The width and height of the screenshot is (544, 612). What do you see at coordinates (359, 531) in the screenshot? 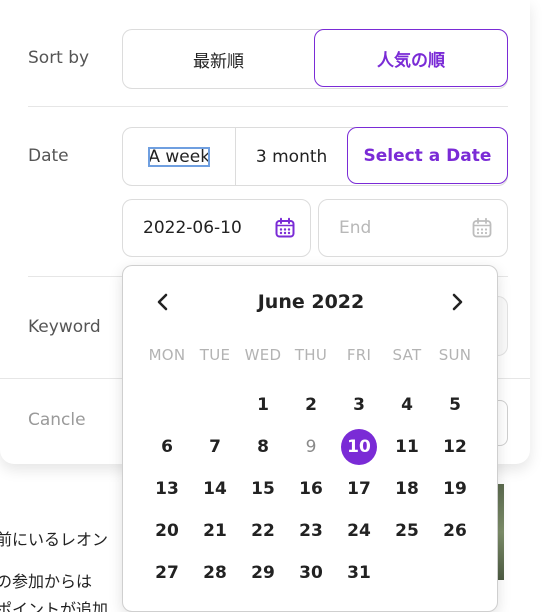
I see `calendar-day: 24` at bounding box center [359, 531].